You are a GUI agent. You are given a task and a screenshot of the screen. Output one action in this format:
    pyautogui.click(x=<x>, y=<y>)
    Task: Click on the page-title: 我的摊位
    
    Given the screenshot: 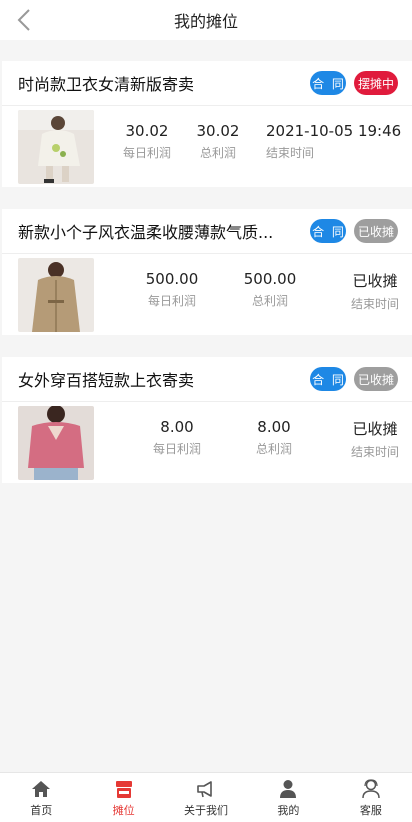 What is the action you would take?
    pyautogui.click(x=205, y=21)
    